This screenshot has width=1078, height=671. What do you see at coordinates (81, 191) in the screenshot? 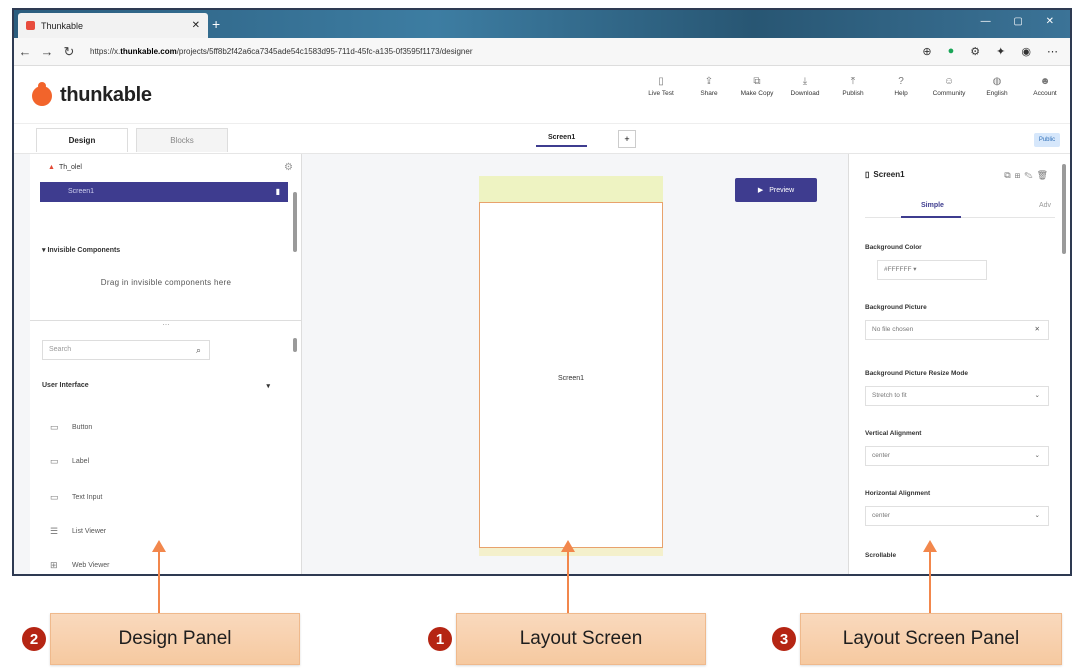
I see `screen-item-label: Screen1` at bounding box center [81, 191].